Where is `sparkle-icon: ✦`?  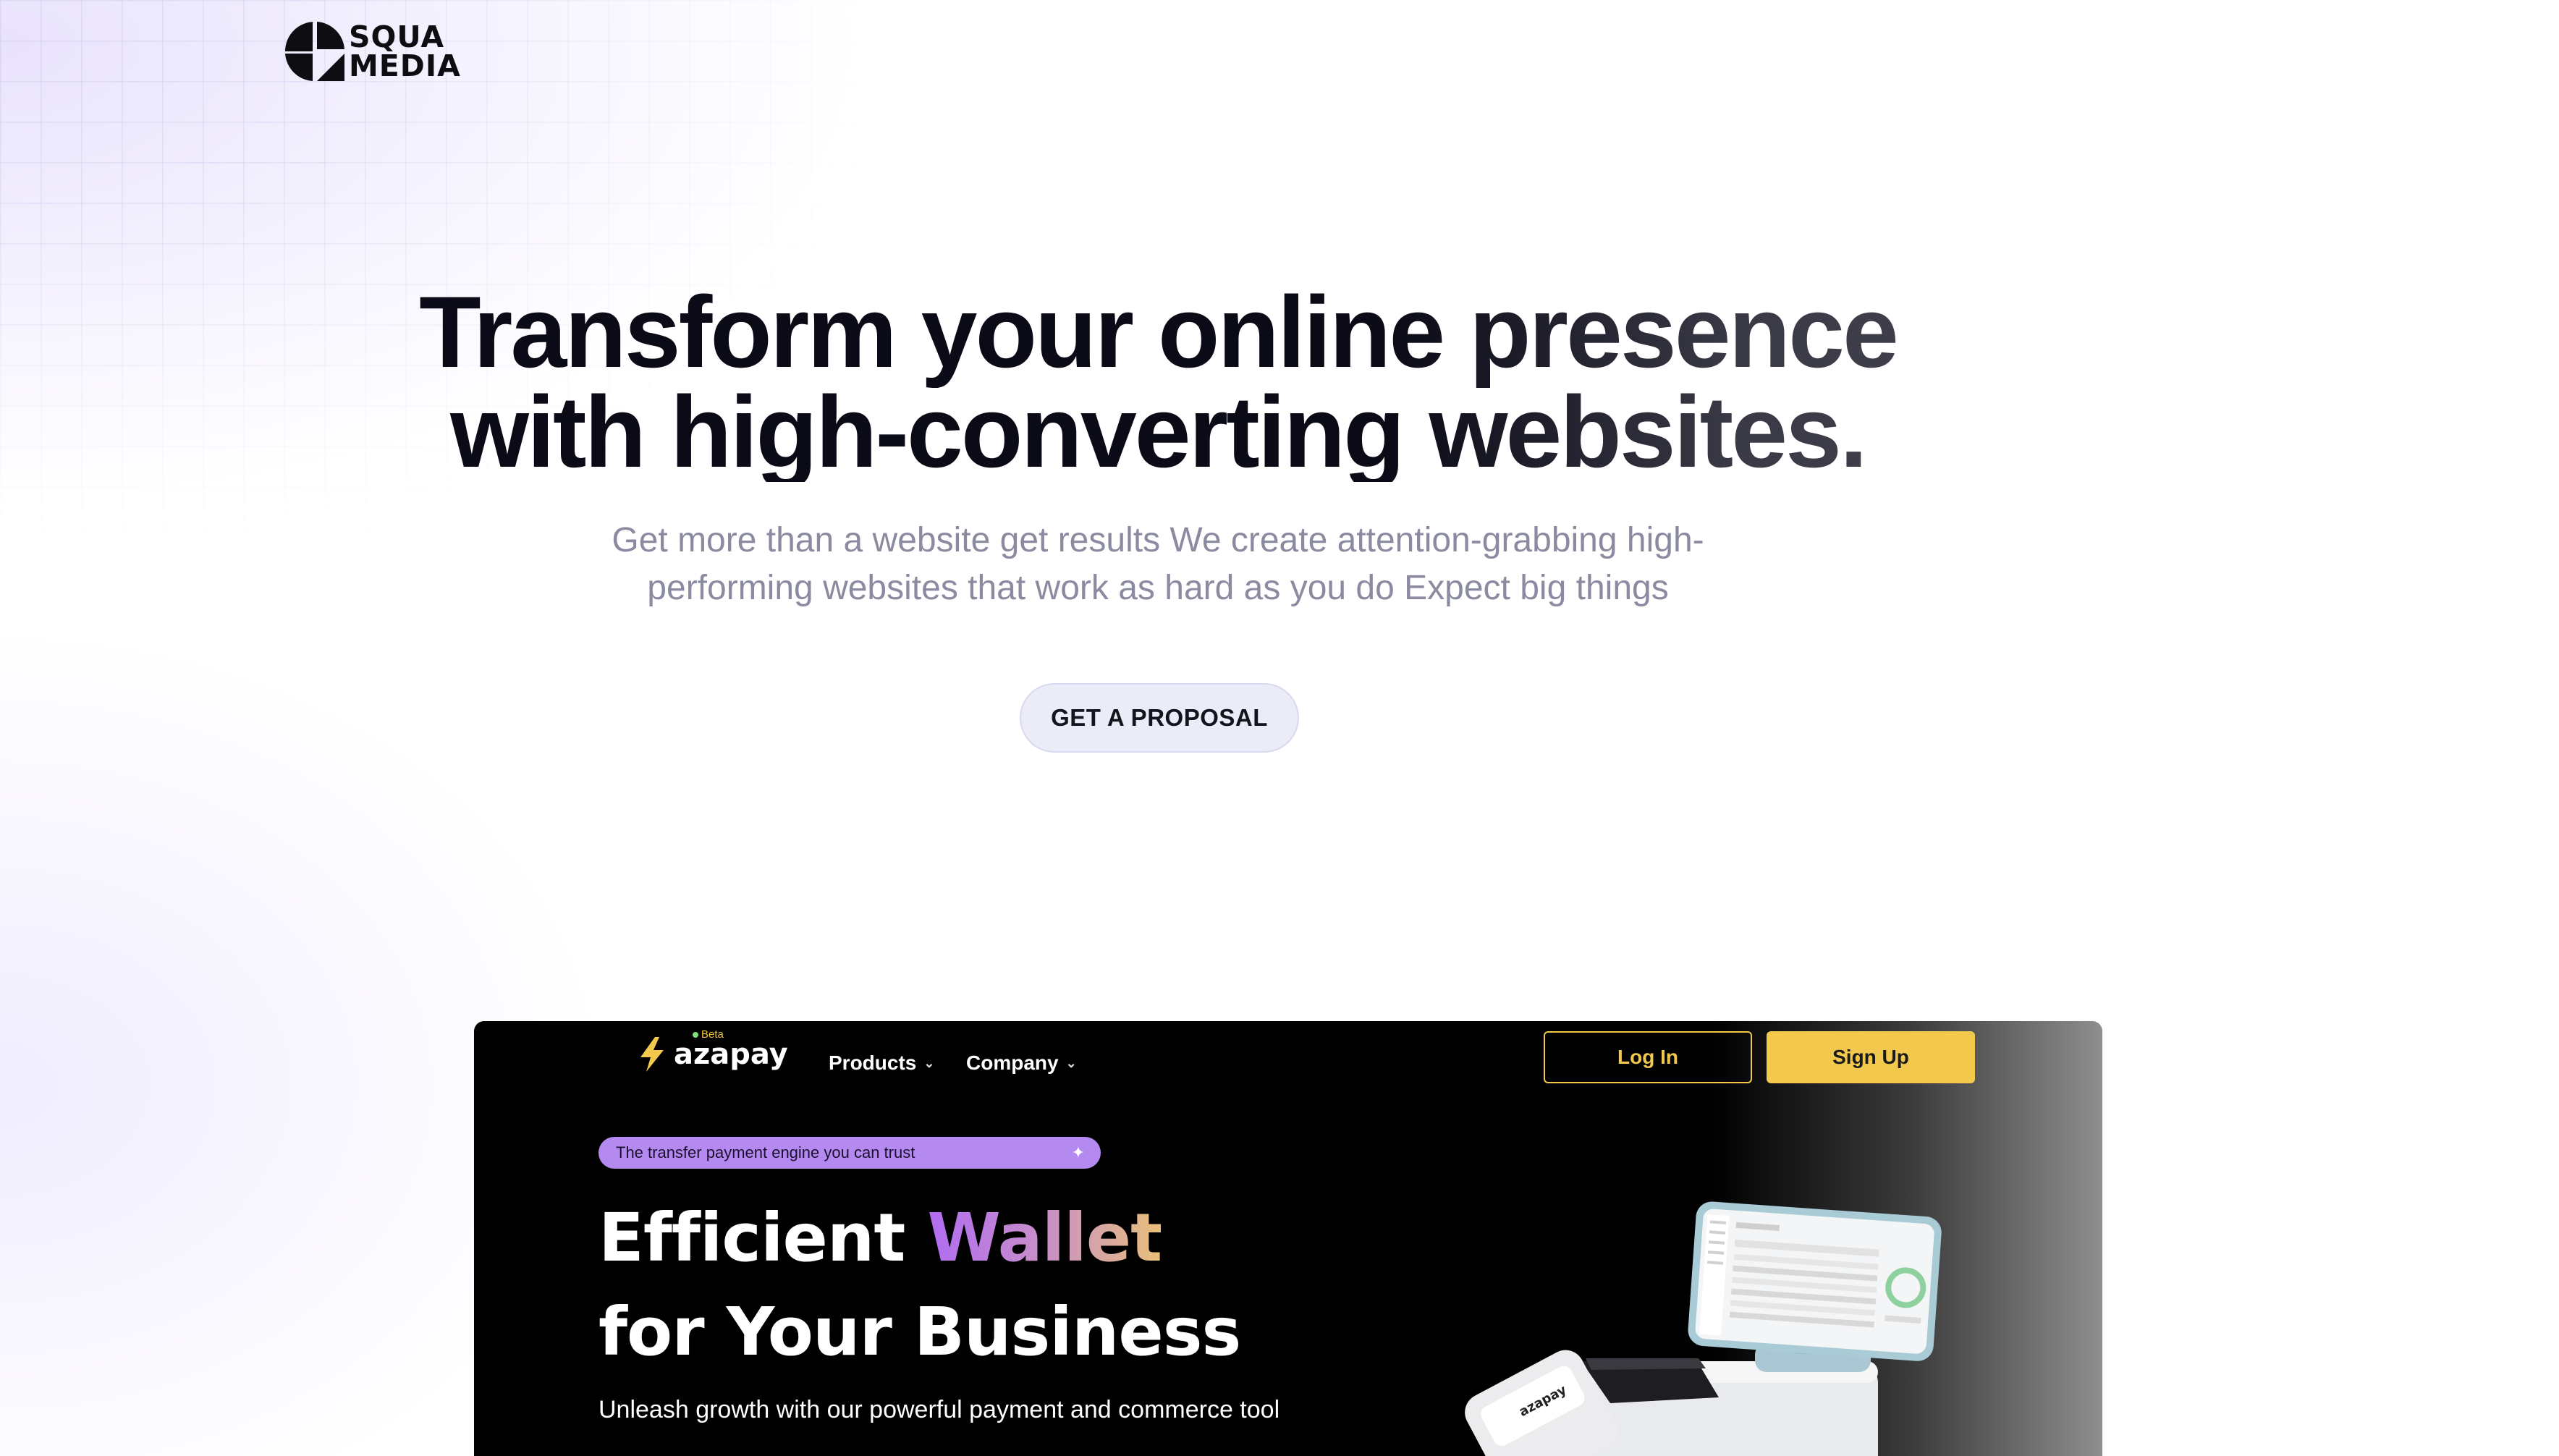
sparkle-icon: ✦ is located at coordinates (1078, 1152).